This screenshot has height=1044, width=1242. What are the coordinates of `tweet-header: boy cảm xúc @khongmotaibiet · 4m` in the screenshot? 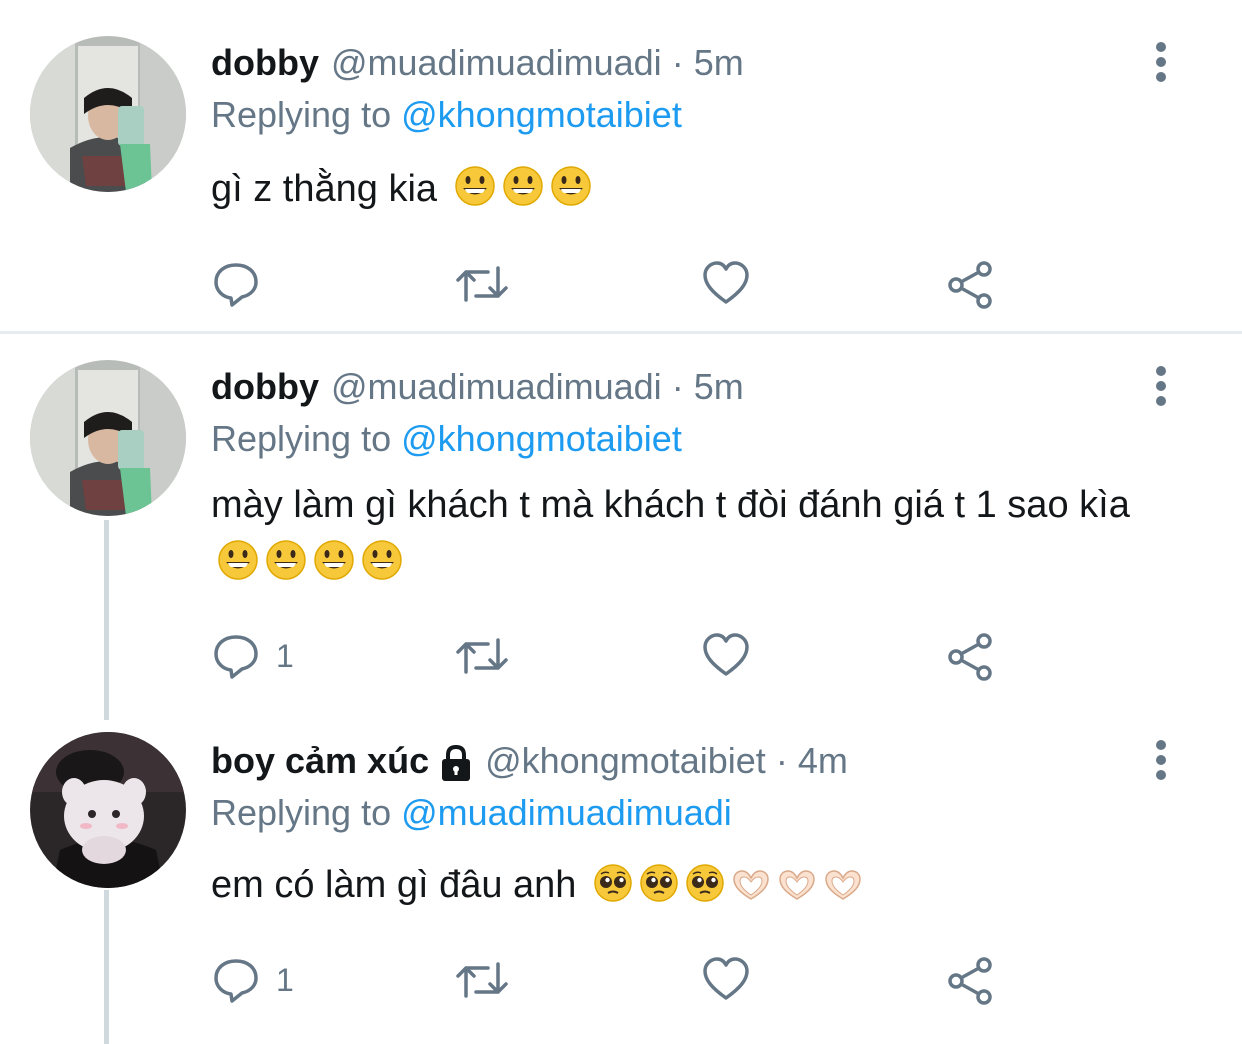 It's located at (529, 761).